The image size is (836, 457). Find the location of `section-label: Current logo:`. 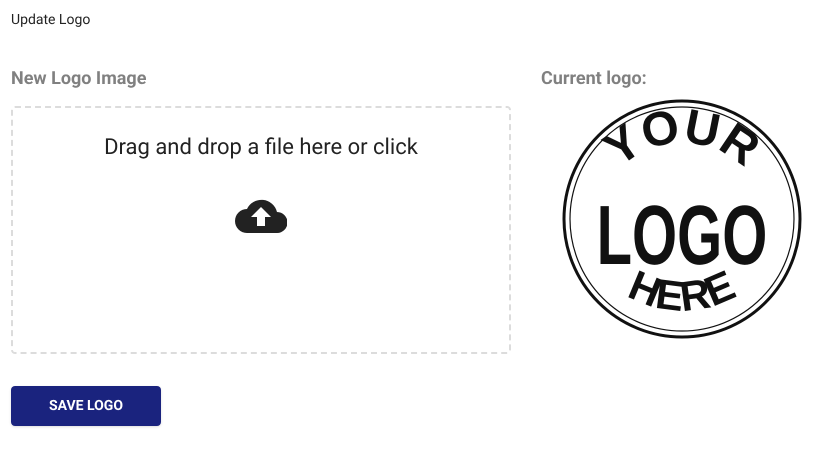

section-label: Current logo: is located at coordinates (594, 79).